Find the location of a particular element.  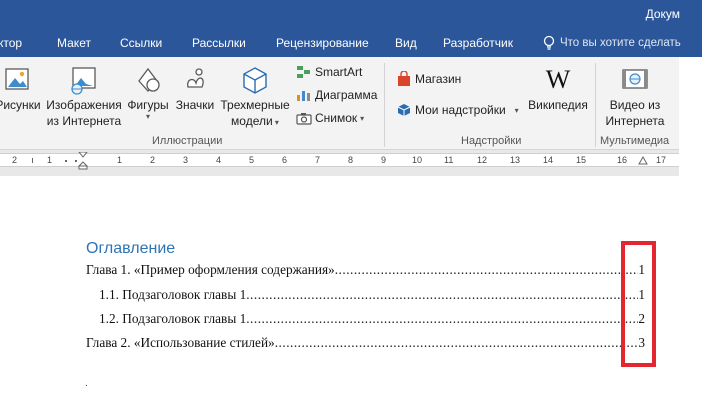

icons-button: Значки is located at coordinates (195, 89).